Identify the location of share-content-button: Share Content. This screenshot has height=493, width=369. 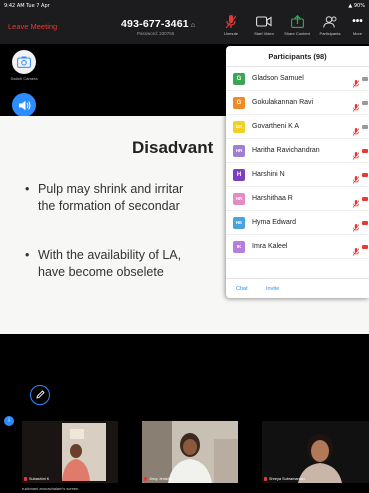
(297, 25).